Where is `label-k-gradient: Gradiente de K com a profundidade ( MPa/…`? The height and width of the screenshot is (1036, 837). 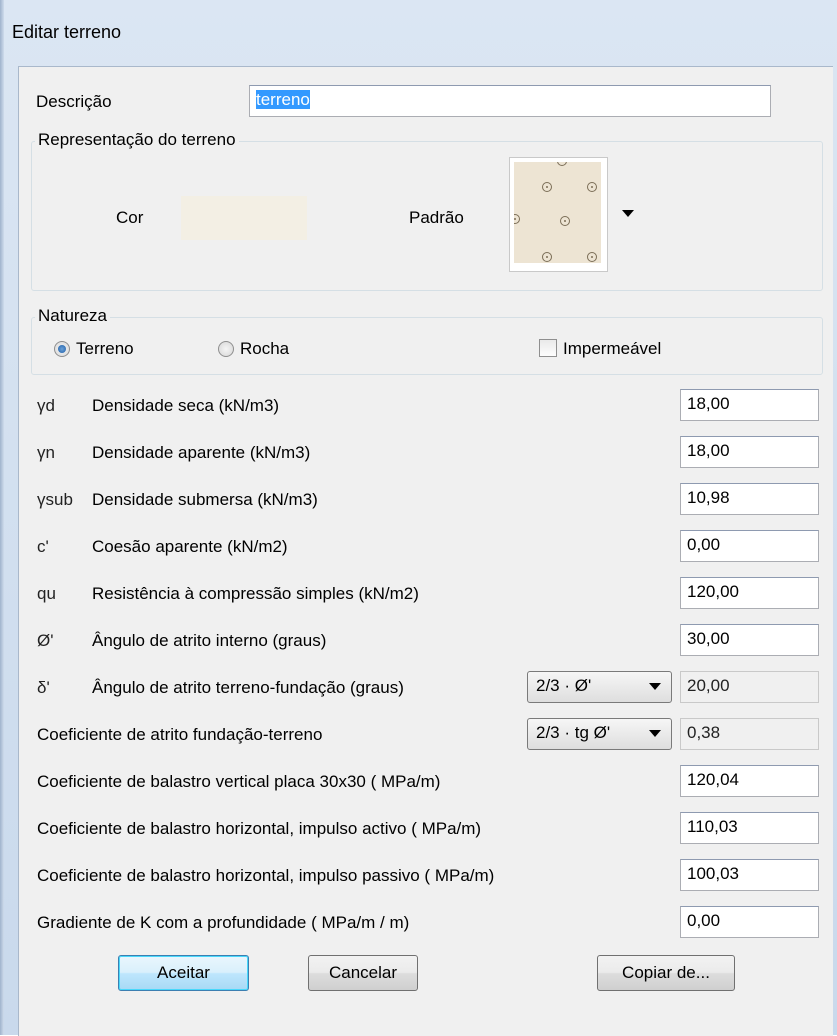
label-k-gradient: Gradiente de K com a profundidade ( MPa/… is located at coordinates (223, 922).